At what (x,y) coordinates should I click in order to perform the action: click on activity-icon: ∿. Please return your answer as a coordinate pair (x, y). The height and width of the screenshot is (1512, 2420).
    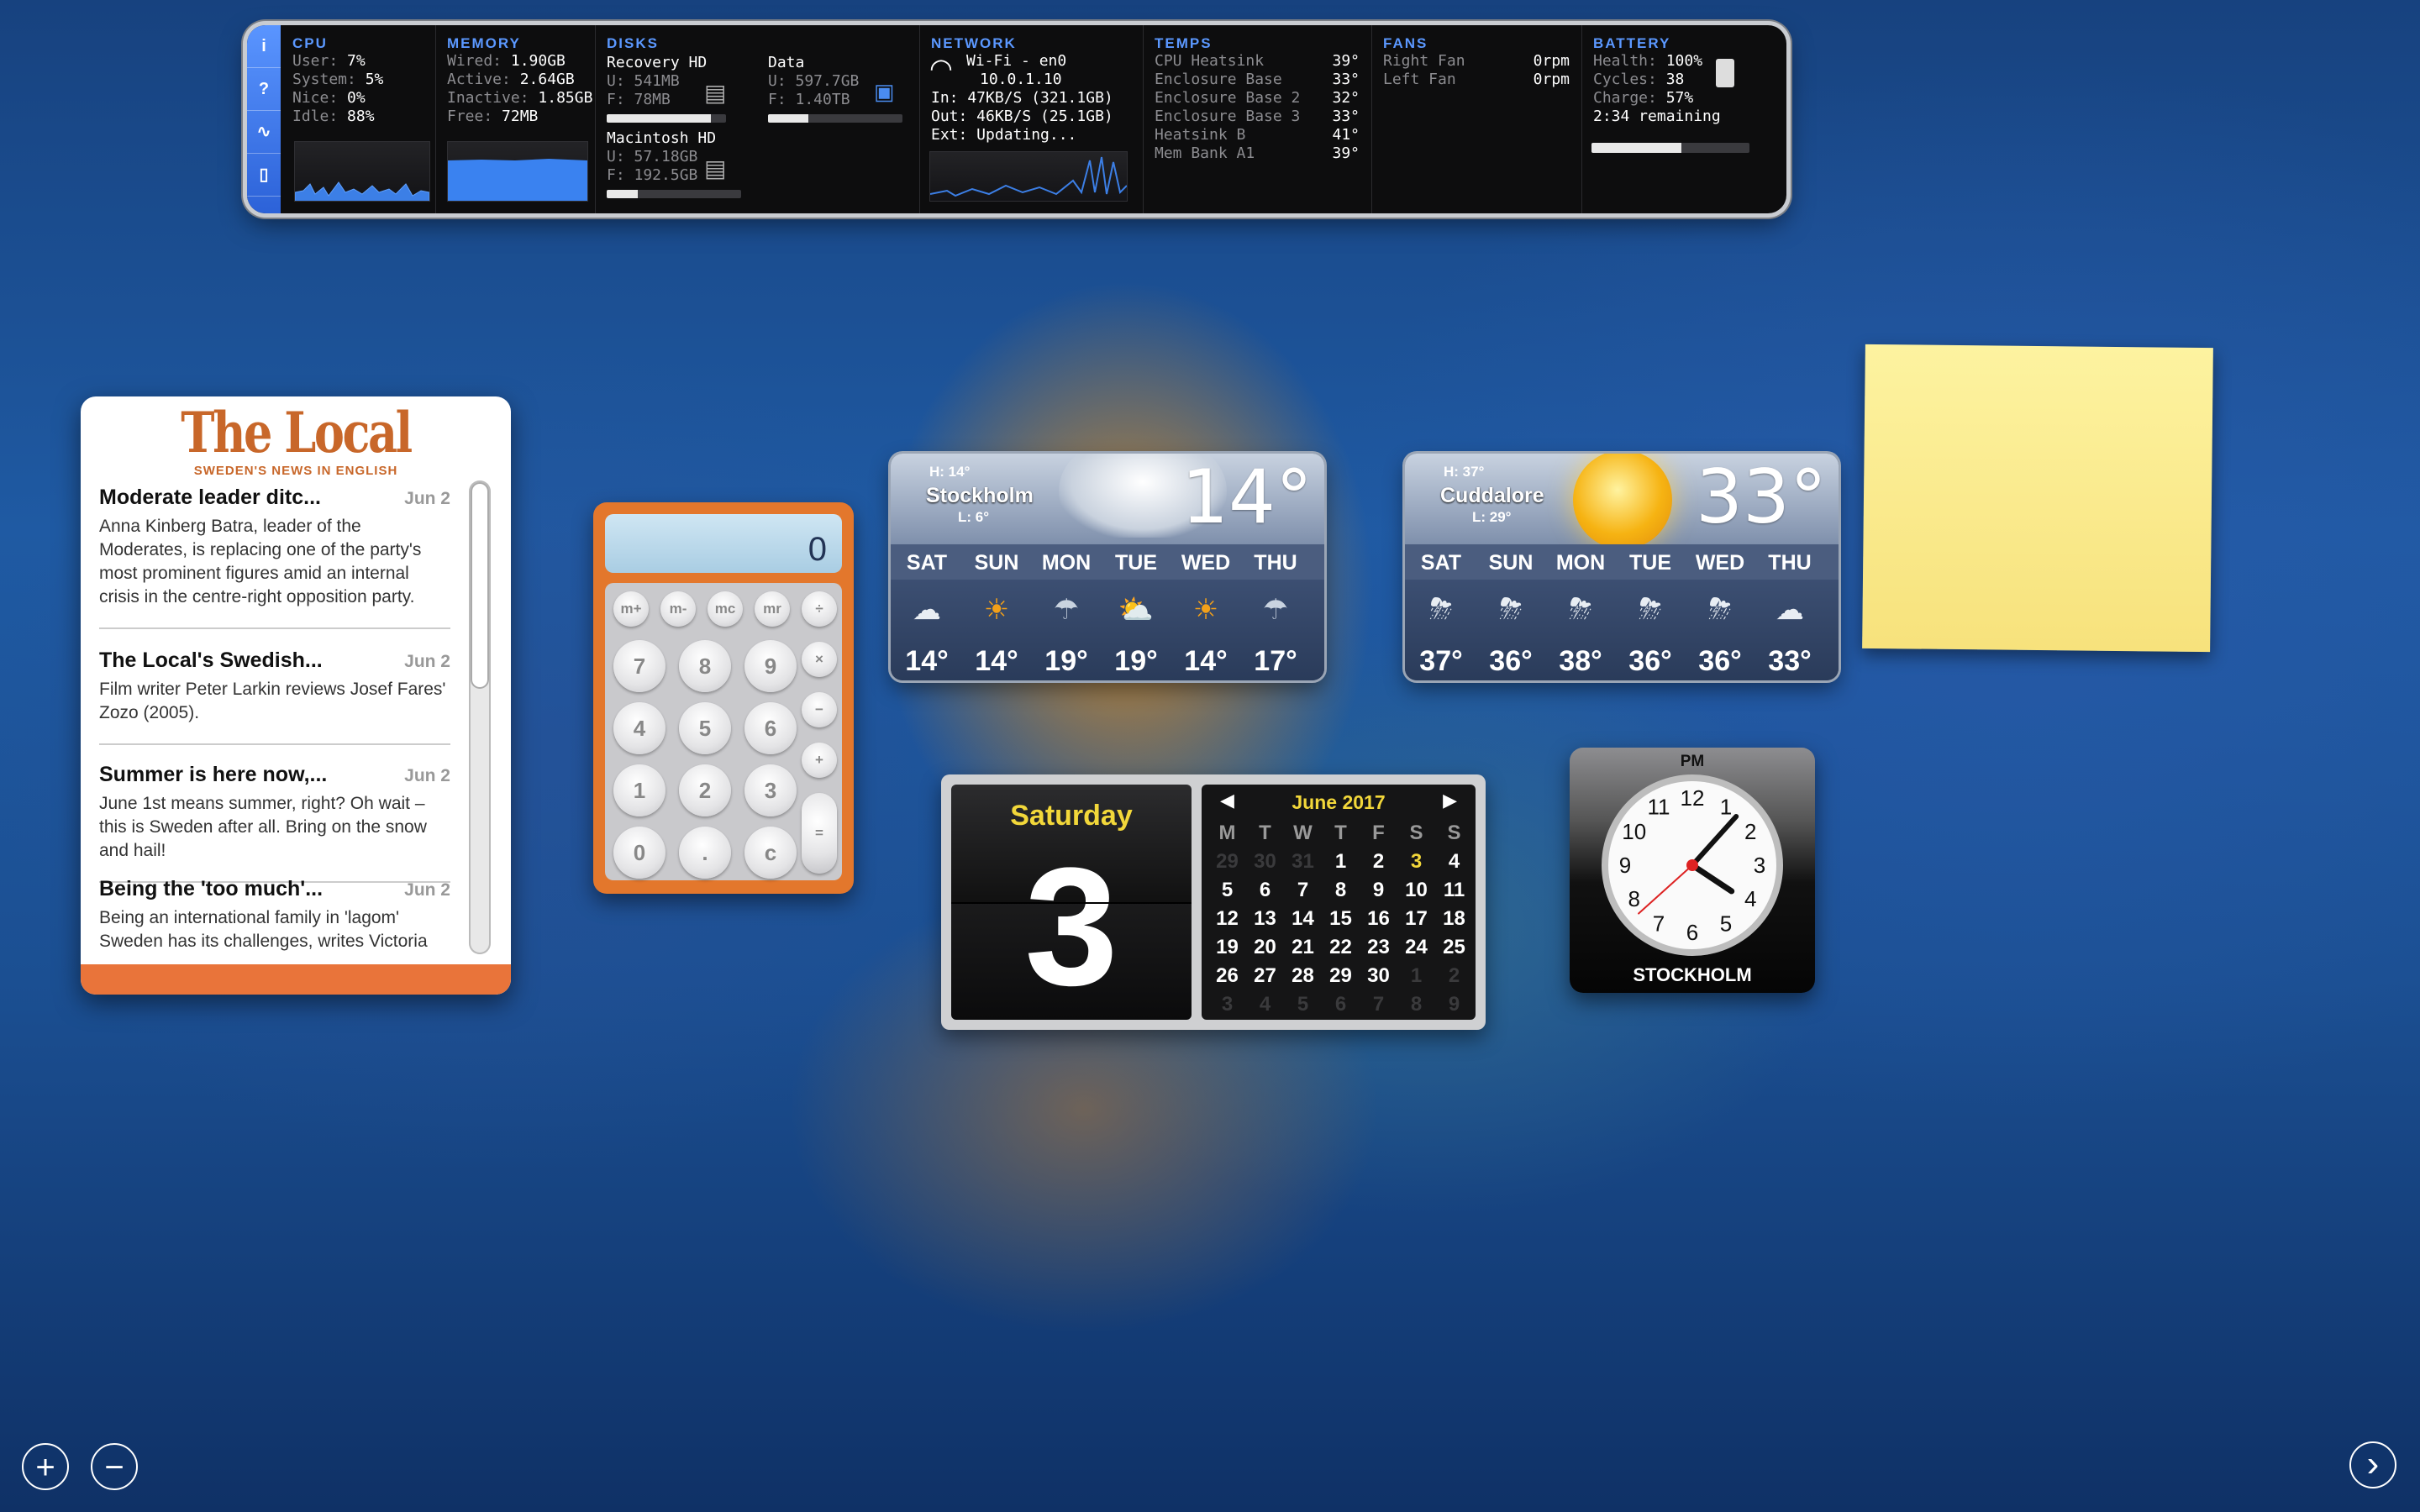
    Looking at the image, I should click on (264, 132).